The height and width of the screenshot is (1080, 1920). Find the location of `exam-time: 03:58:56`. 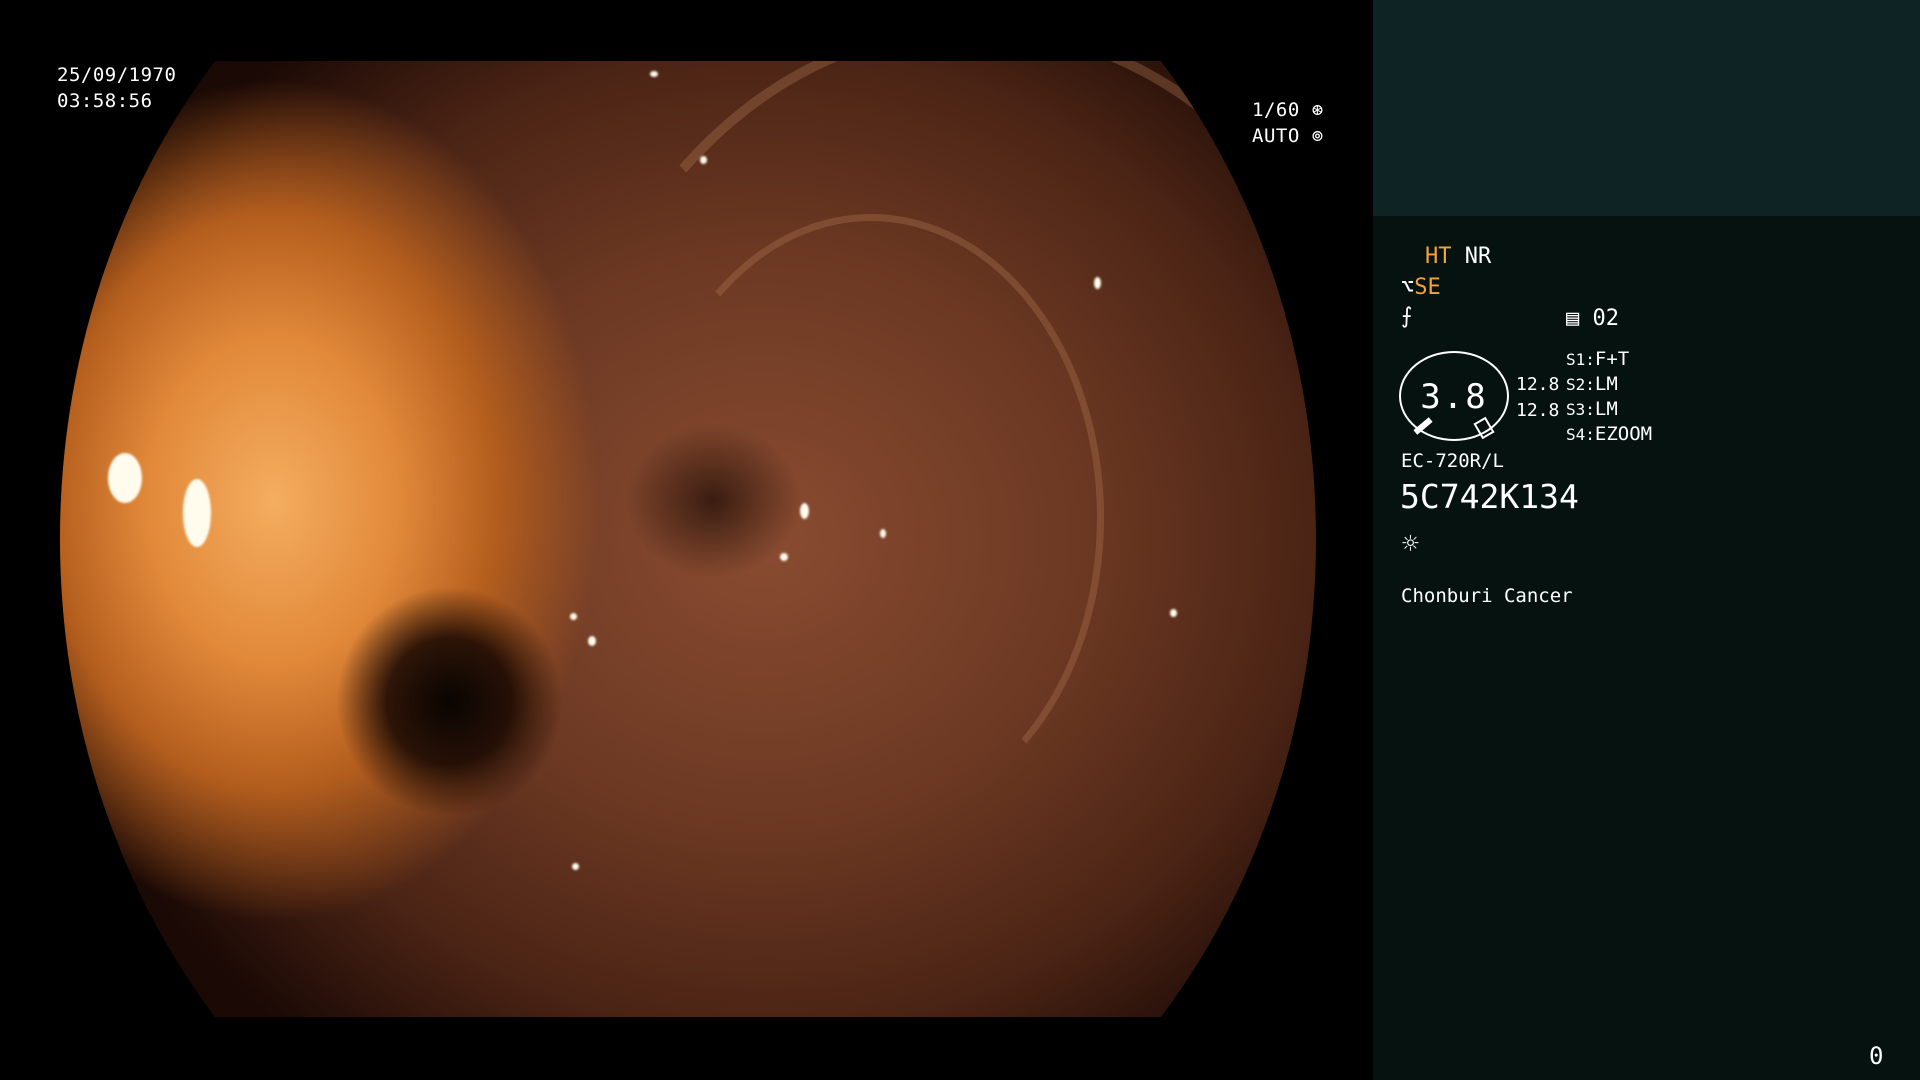

exam-time: 03:58:56 is located at coordinates (105, 101).